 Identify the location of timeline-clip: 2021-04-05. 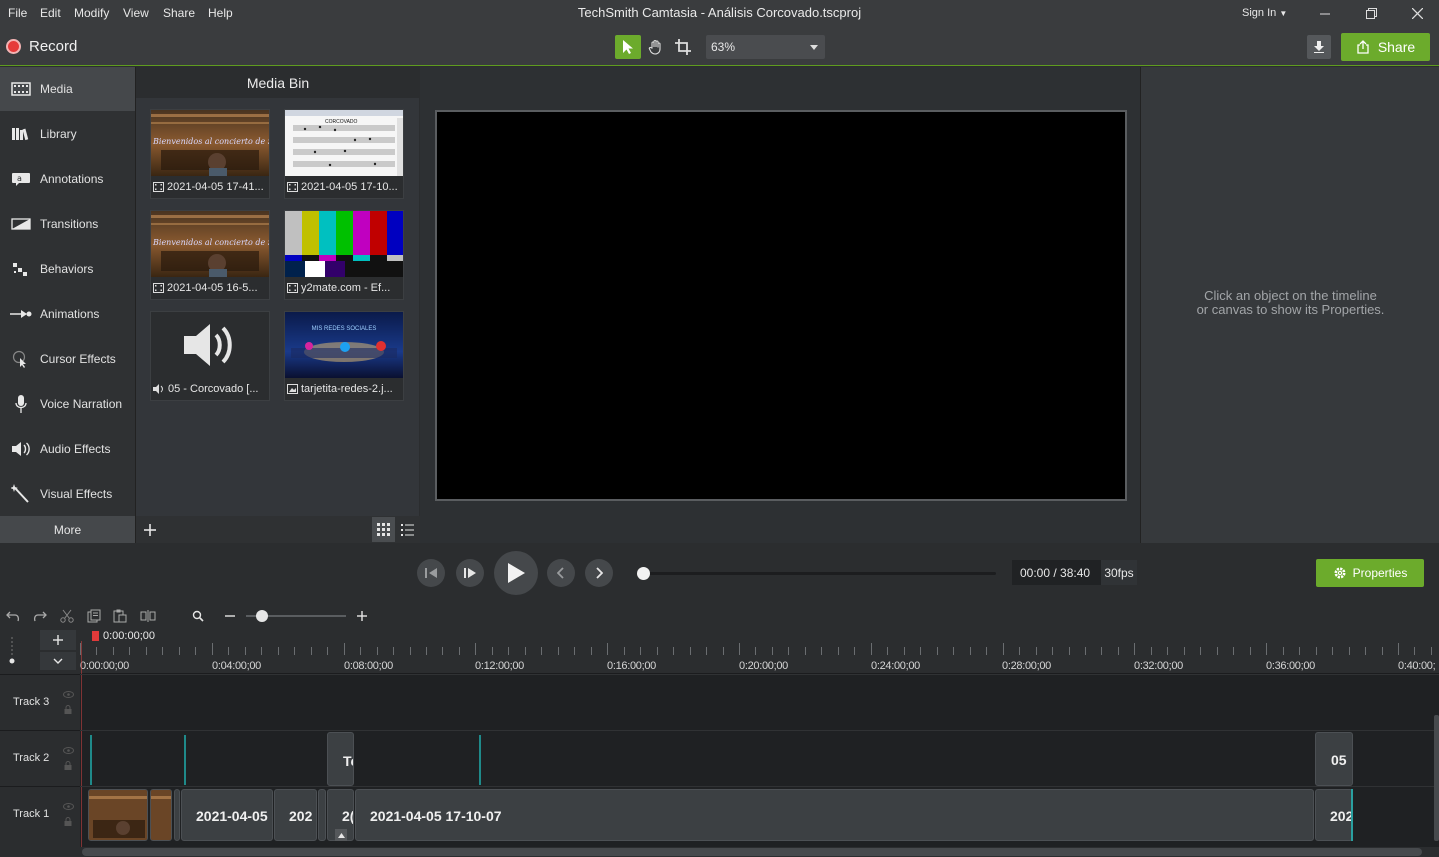
(227, 815).